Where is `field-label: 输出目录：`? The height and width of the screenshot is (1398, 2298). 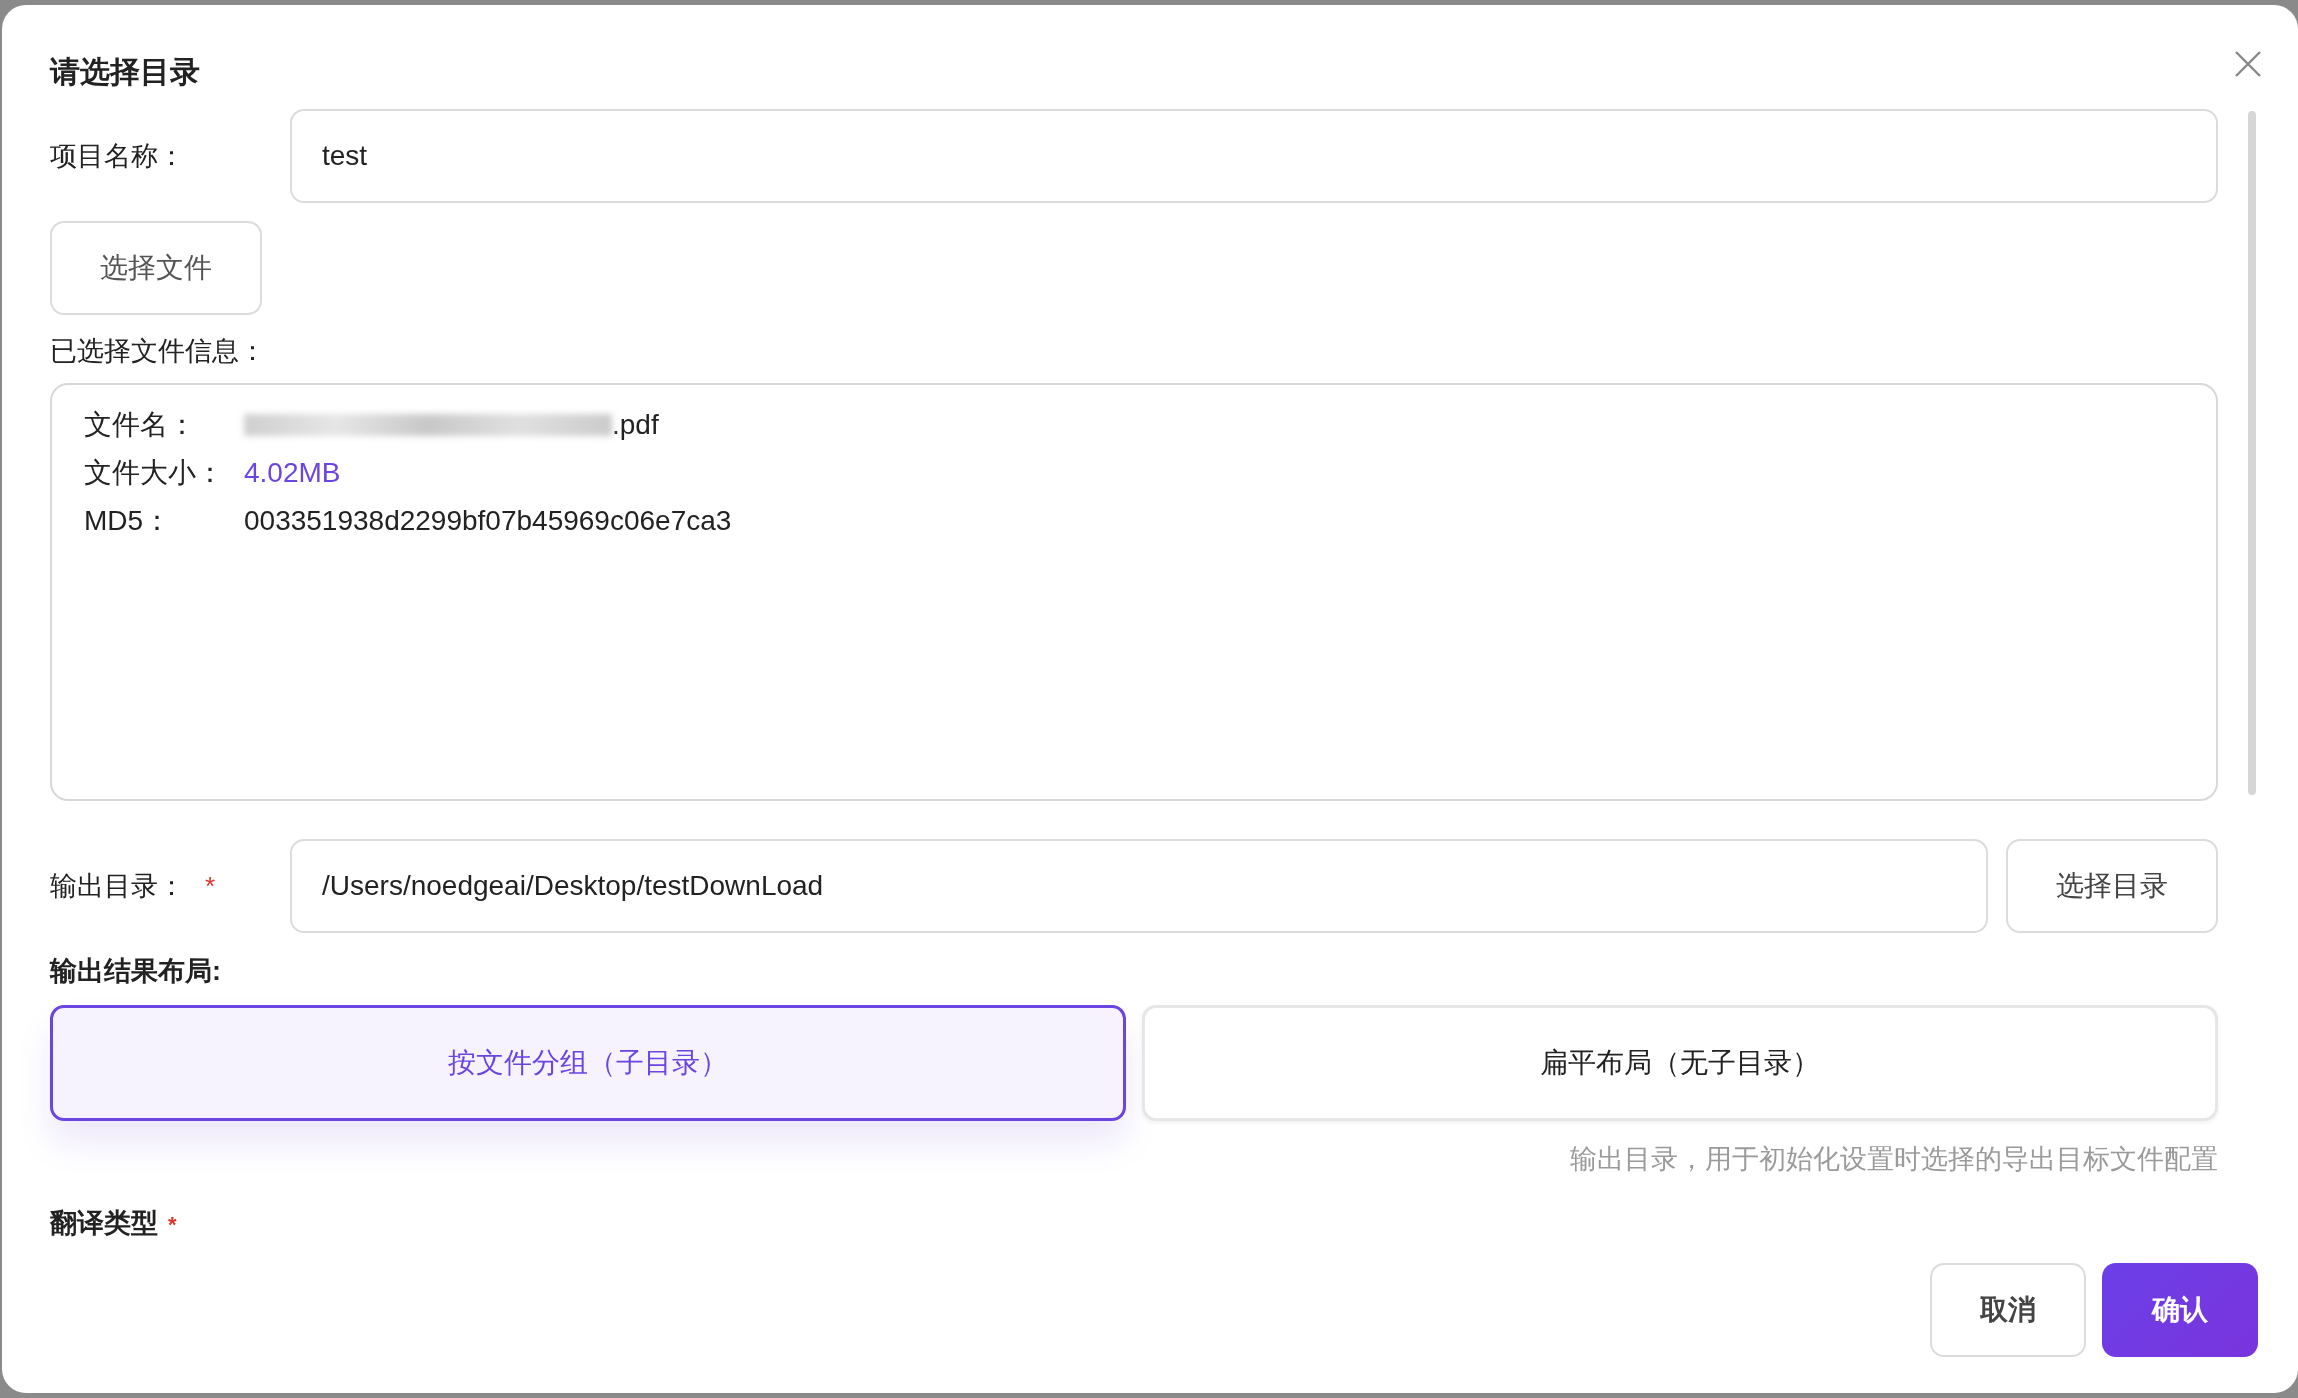 field-label: 输出目录： is located at coordinates (117, 886).